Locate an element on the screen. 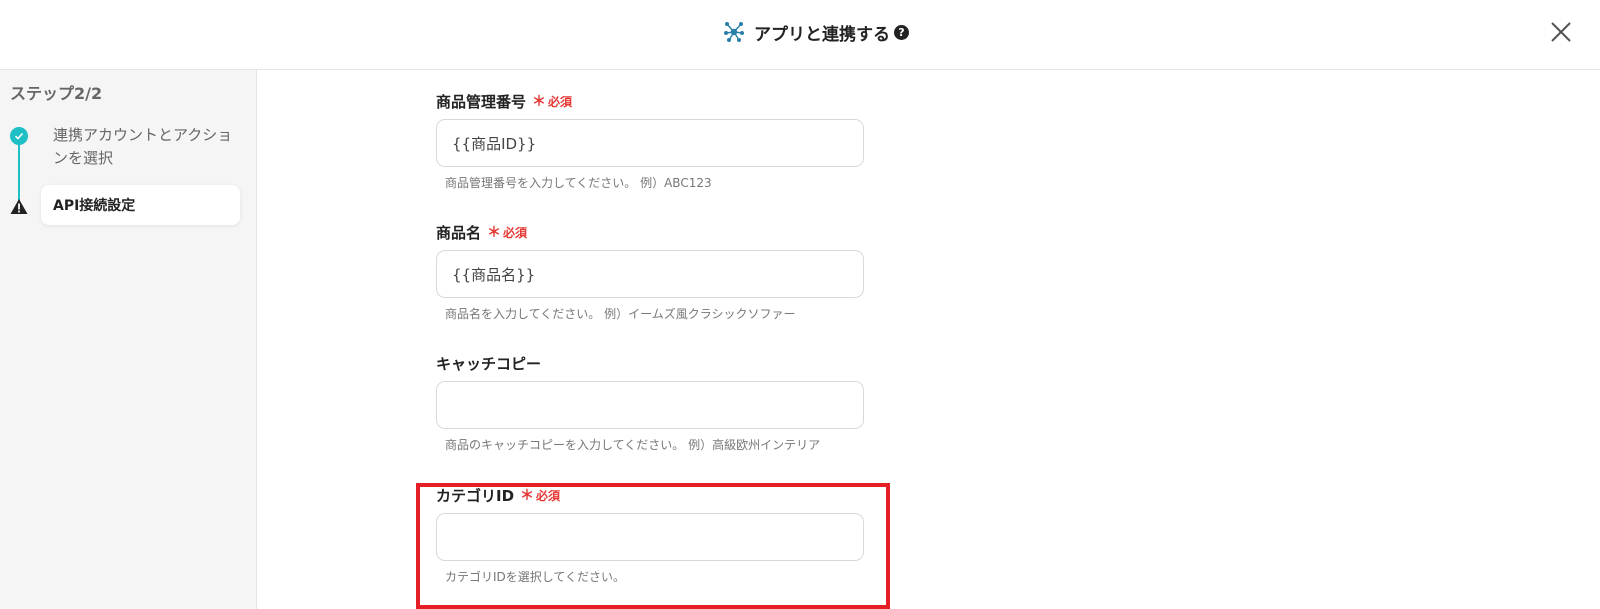 Image resolution: width=1600 pixels, height=609 pixels. field-catch-copy: キャッチコピー 商品のキャッチコピーを入力してください。 例）高級欧州インテリア is located at coordinates (651, 402).